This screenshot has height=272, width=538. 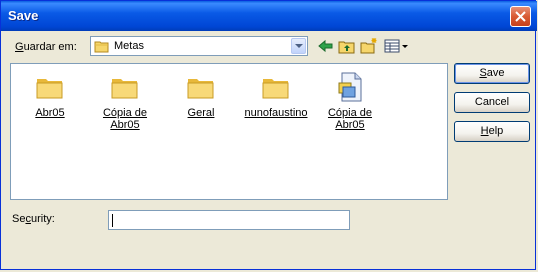 I want to click on dropdown-arrow-button, so click(x=298, y=46).